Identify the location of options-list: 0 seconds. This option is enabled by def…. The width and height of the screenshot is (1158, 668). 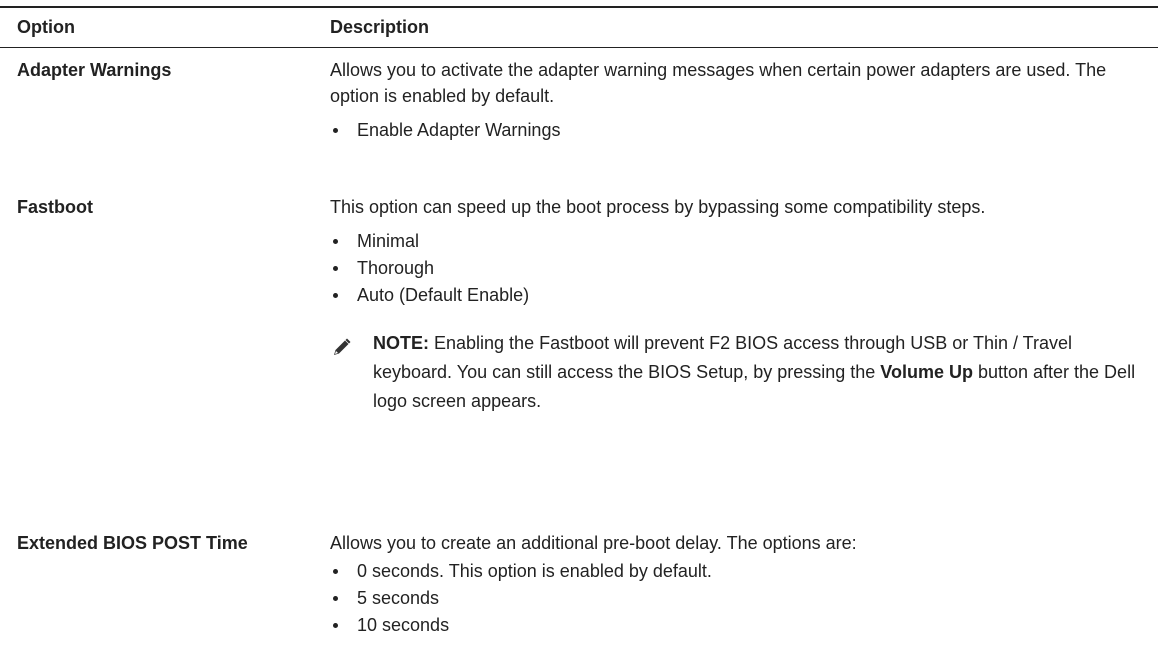
(735, 598).